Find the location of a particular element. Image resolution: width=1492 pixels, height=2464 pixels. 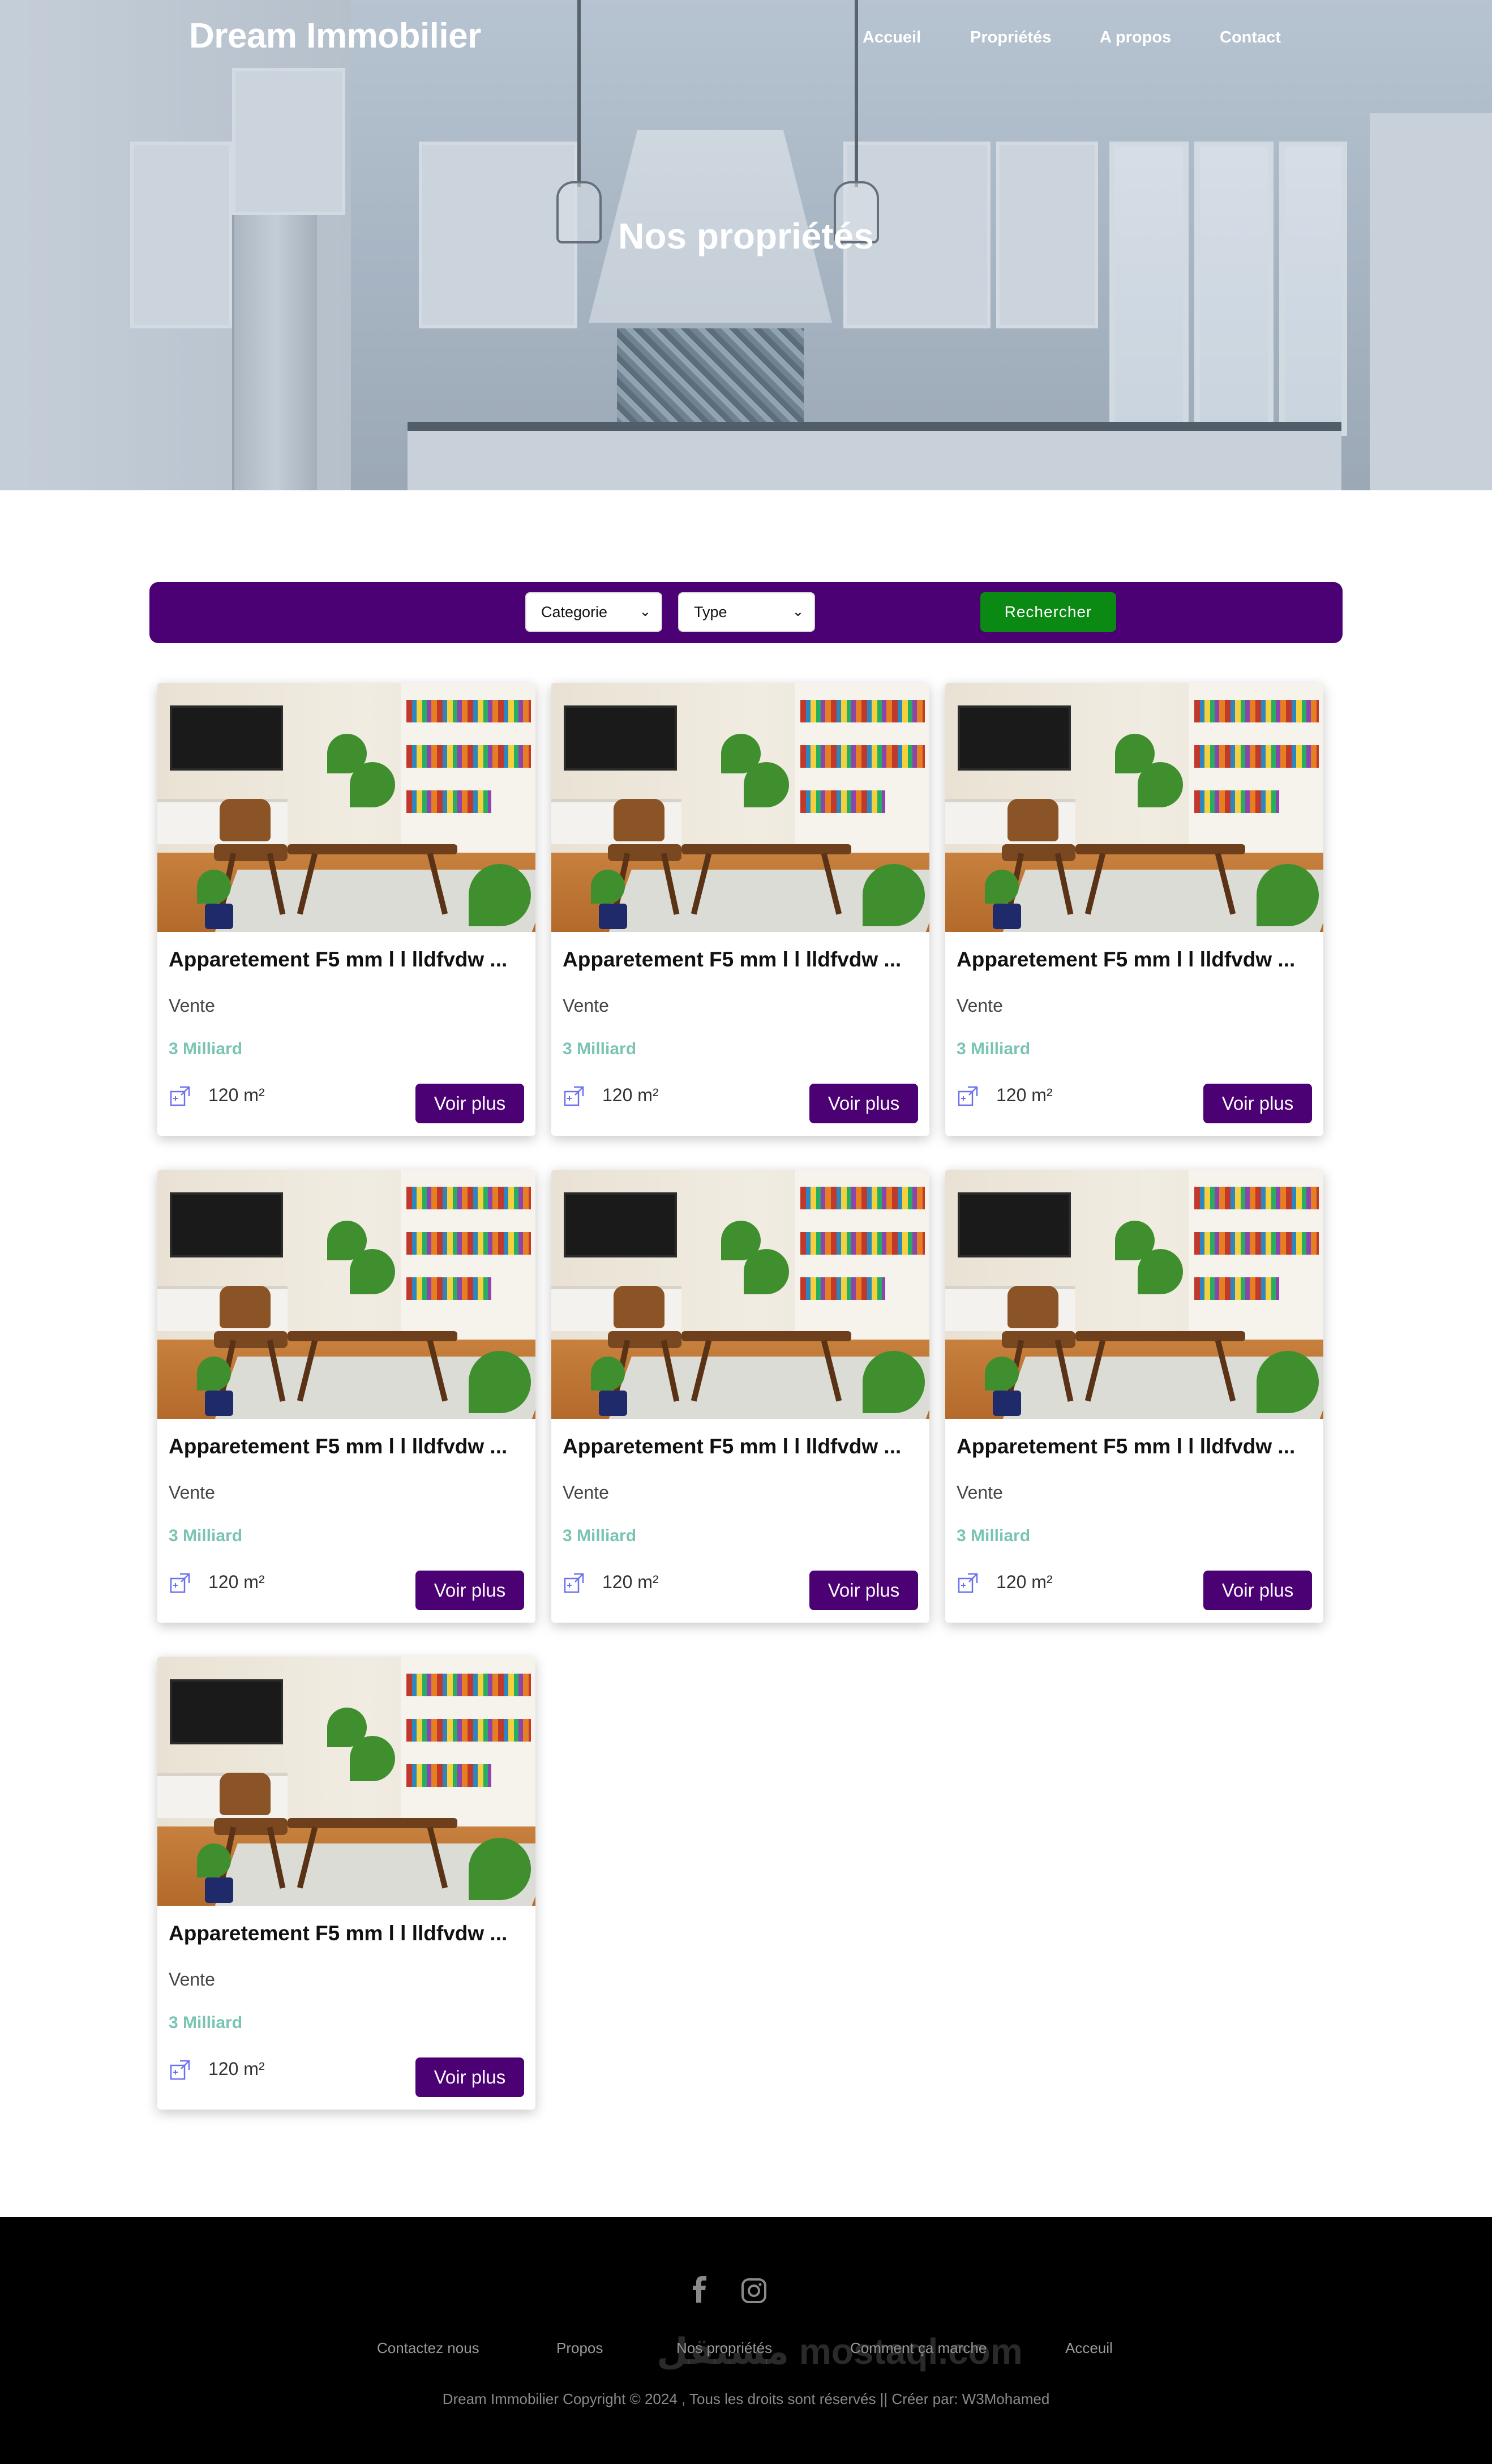

filter-bar: Categorie ⌄ Type ⌄ Rechercher is located at coordinates (746, 612).